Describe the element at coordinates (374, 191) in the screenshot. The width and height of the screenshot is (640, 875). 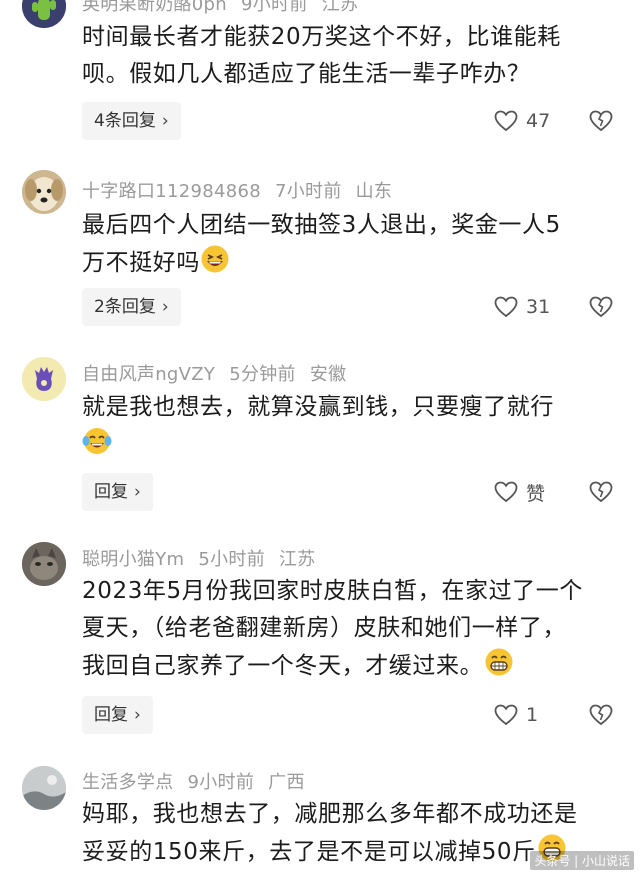
I see `location: 山东` at that location.